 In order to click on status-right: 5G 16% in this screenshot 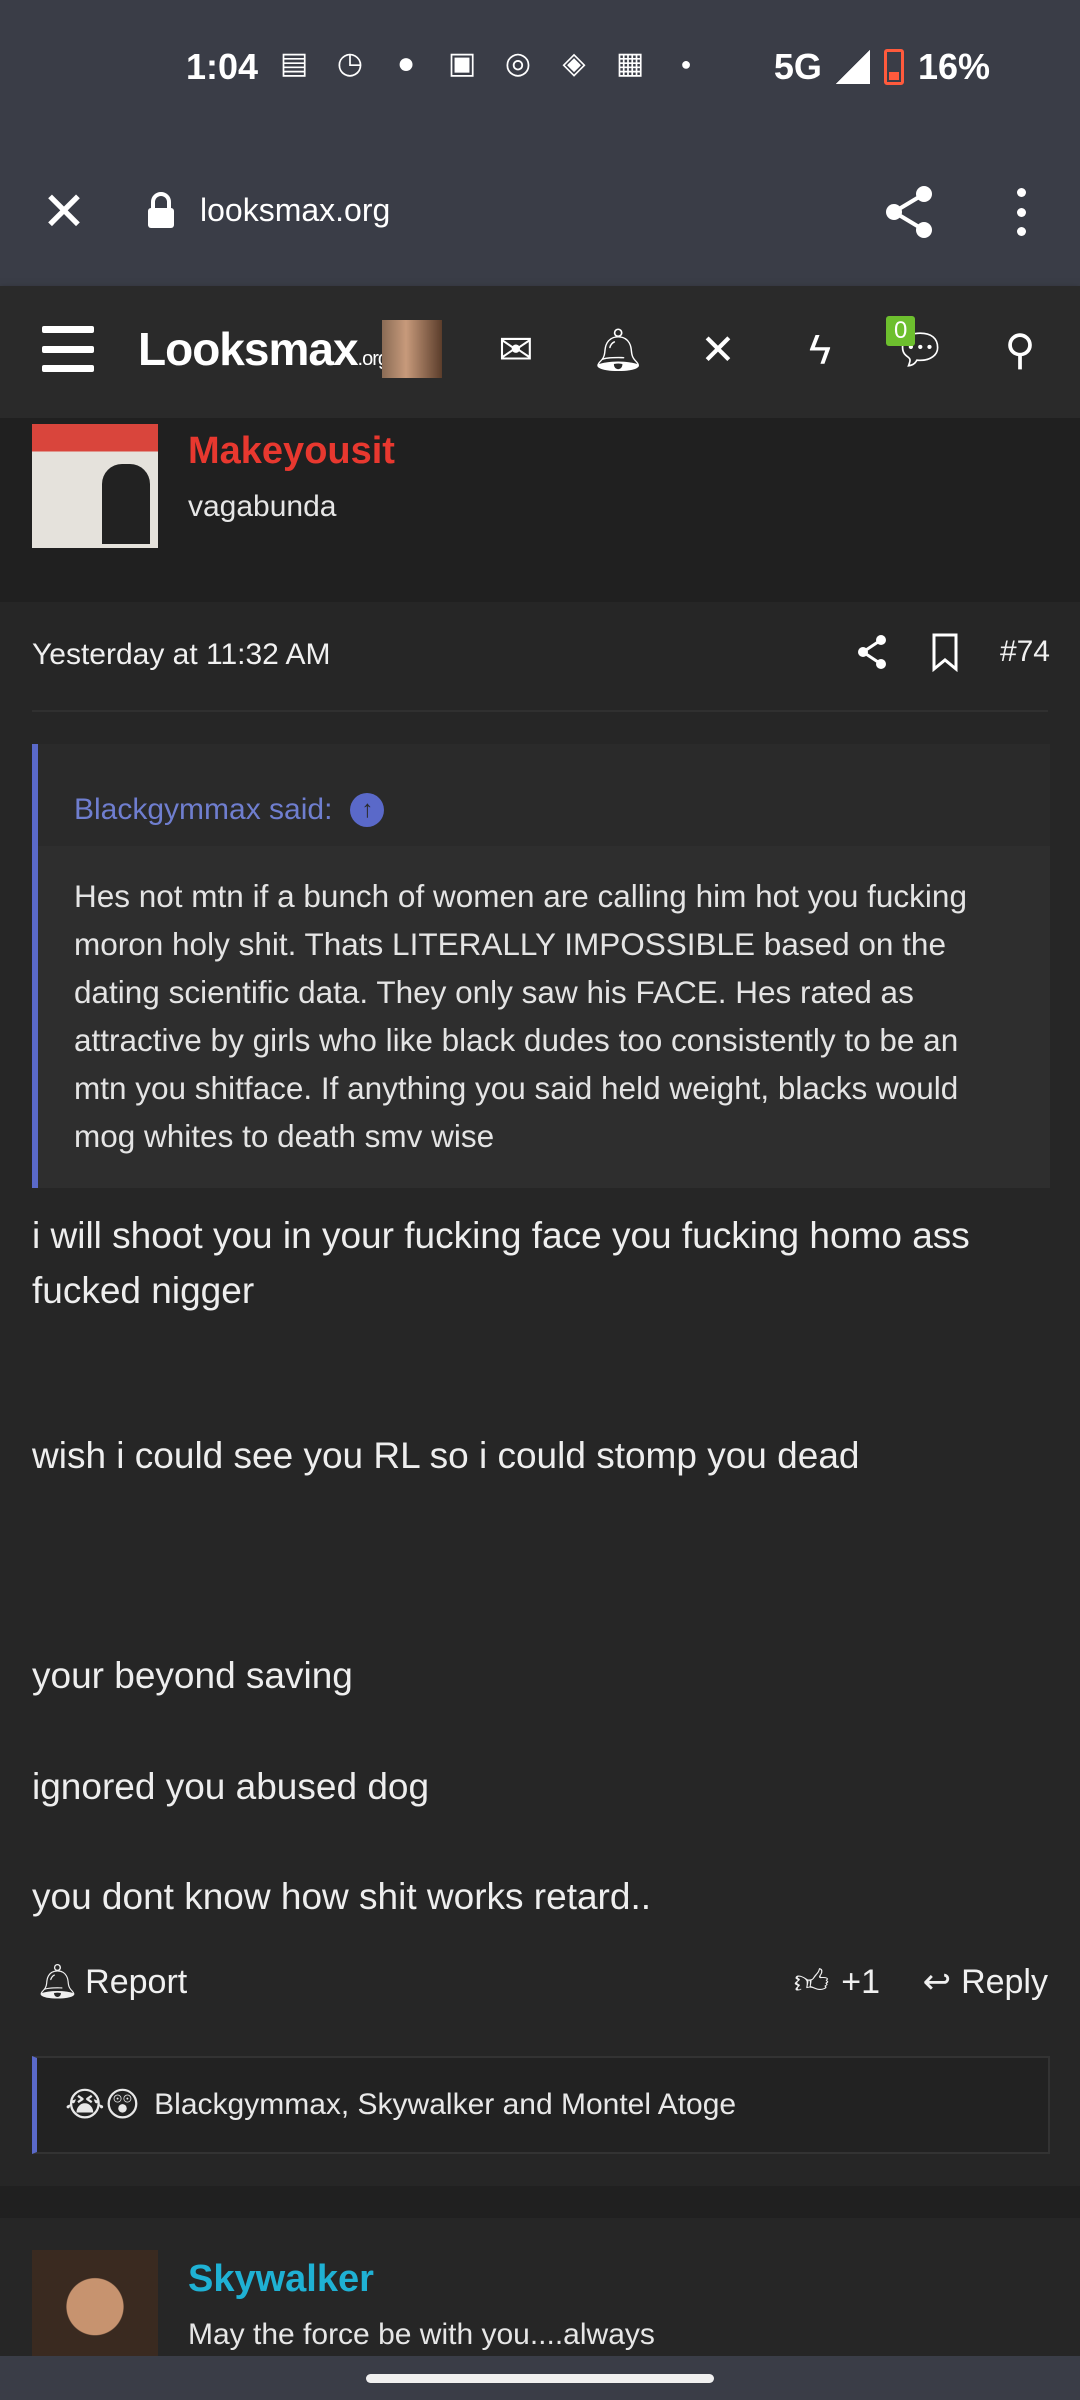, I will do `click(882, 67)`.